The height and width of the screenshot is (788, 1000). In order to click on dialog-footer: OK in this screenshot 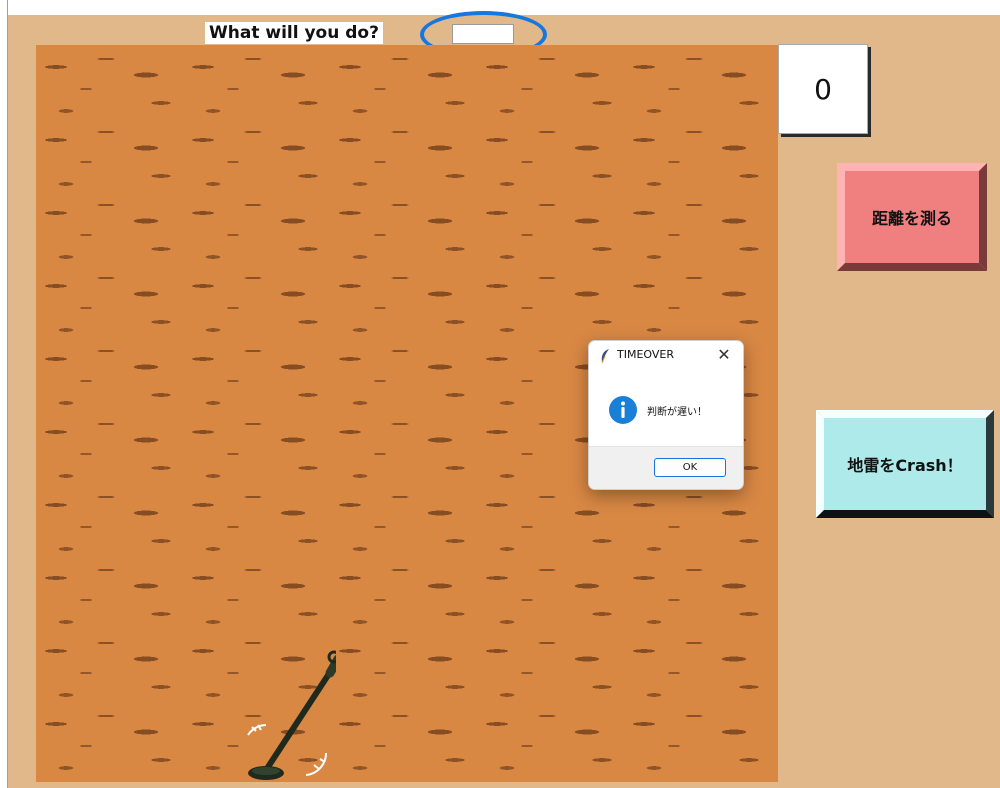, I will do `click(666, 467)`.